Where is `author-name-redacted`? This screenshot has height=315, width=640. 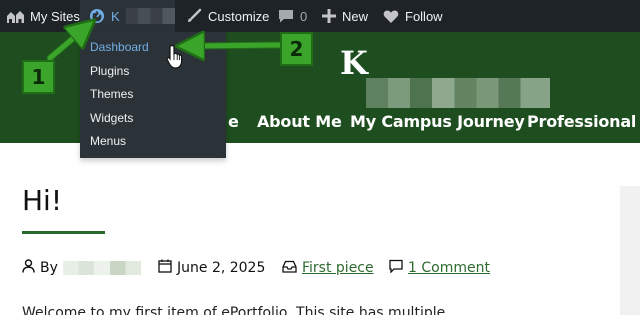
author-name-redacted is located at coordinates (101, 268).